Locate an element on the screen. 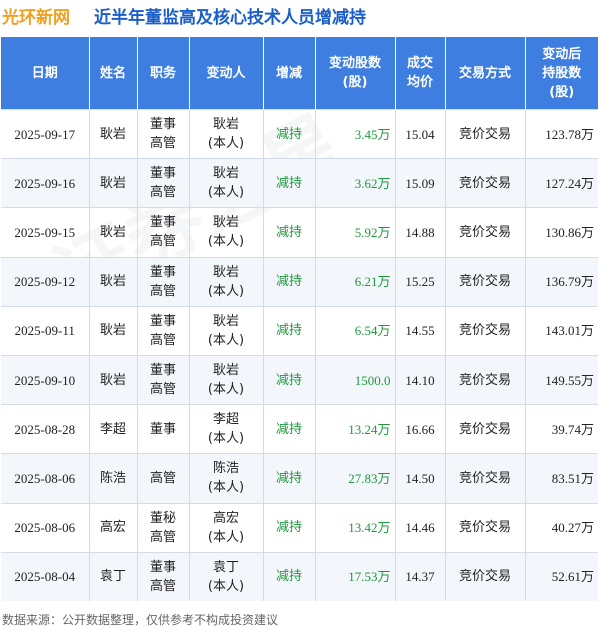 The image size is (600, 630). after-shares-cell: 83.51万 is located at coordinates (561, 478).